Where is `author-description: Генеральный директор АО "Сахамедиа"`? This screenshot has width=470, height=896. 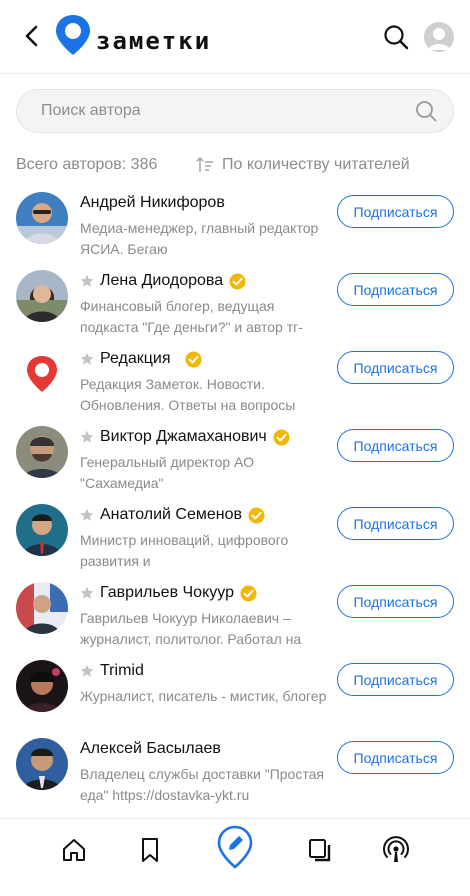 author-description: Генеральный директор АО "Сахамедиа" is located at coordinates (167, 472).